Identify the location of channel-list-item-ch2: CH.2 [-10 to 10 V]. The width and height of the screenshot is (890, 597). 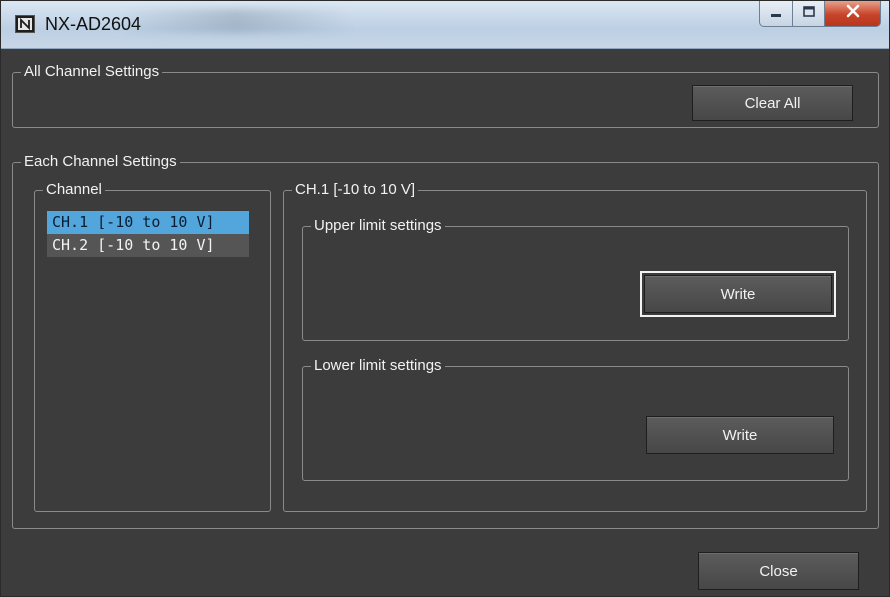
(148, 245).